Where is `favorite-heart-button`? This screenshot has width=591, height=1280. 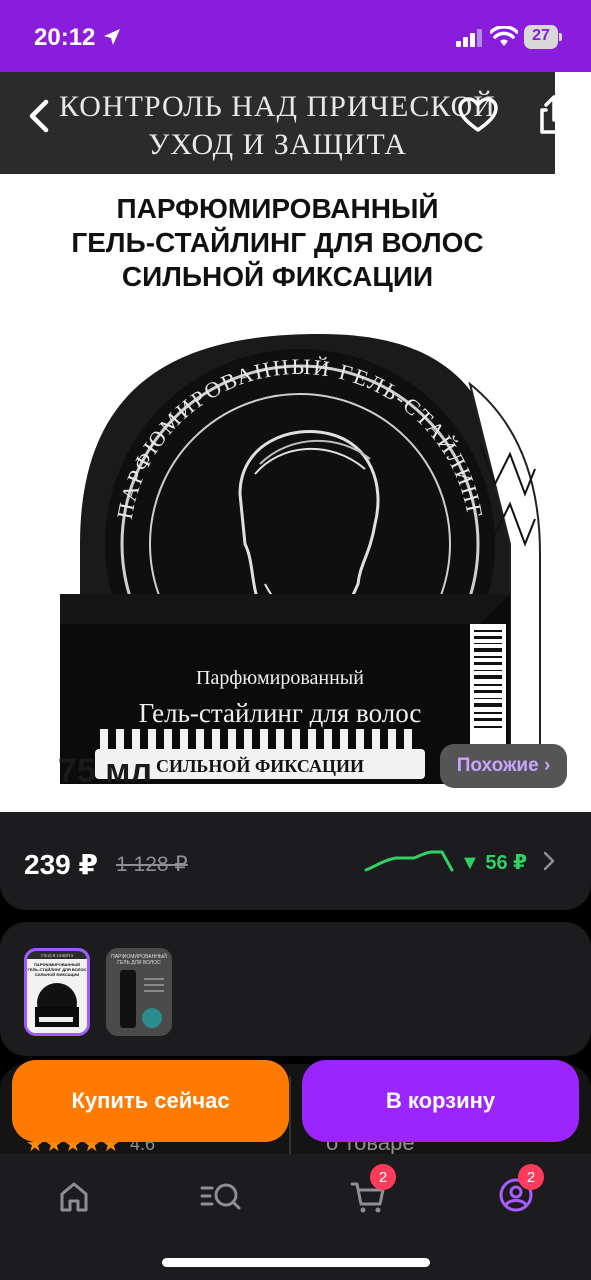 favorite-heart-button is located at coordinates (478, 116).